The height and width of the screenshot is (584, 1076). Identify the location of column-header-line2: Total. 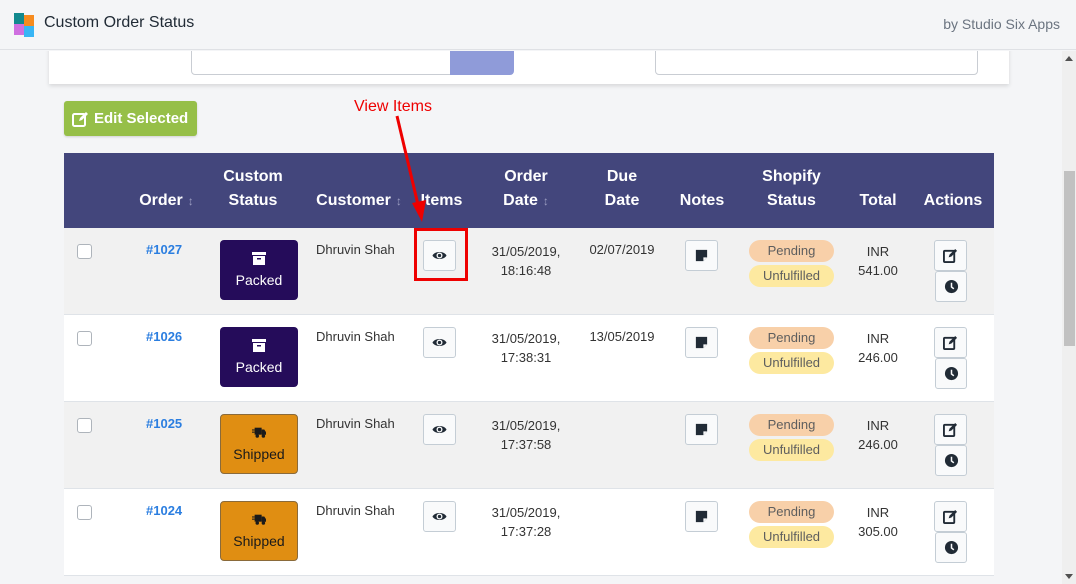
(878, 201).